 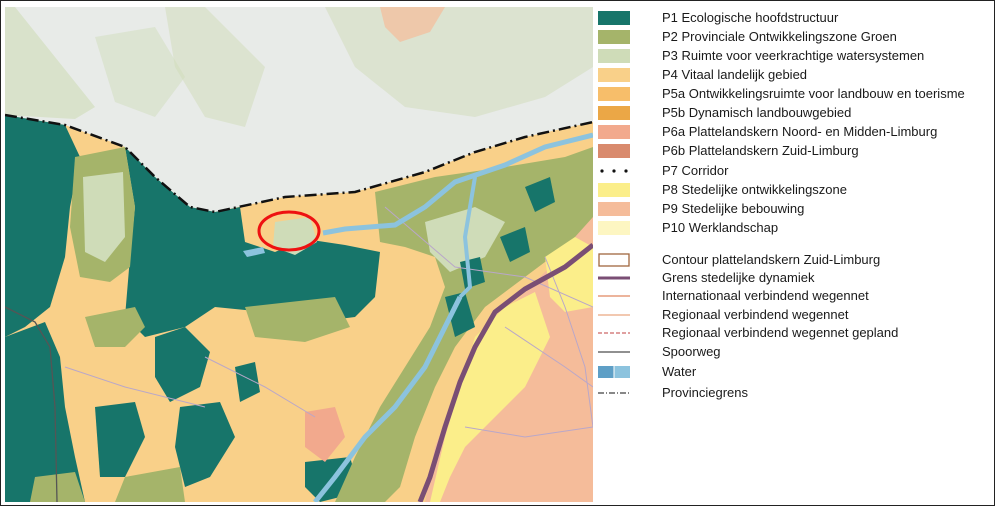 I want to click on legend-symbol-grens, so click(x=614, y=278).